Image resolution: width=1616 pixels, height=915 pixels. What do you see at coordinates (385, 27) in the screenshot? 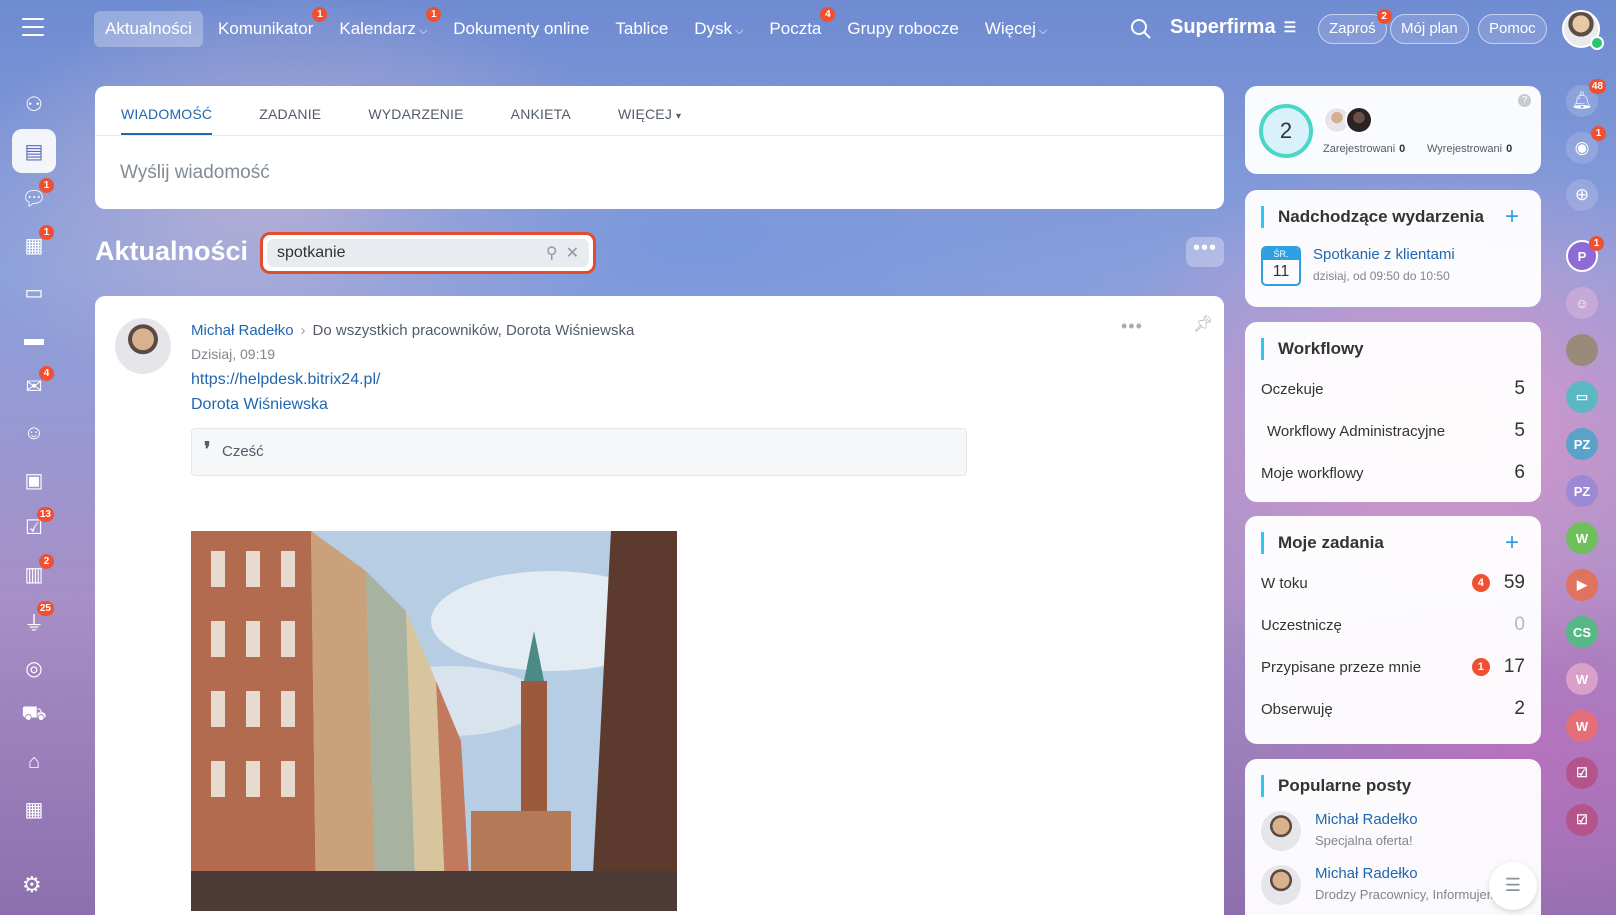
I see `nav-item-calendar: Kalendarz ⌵ 1` at bounding box center [385, 27].